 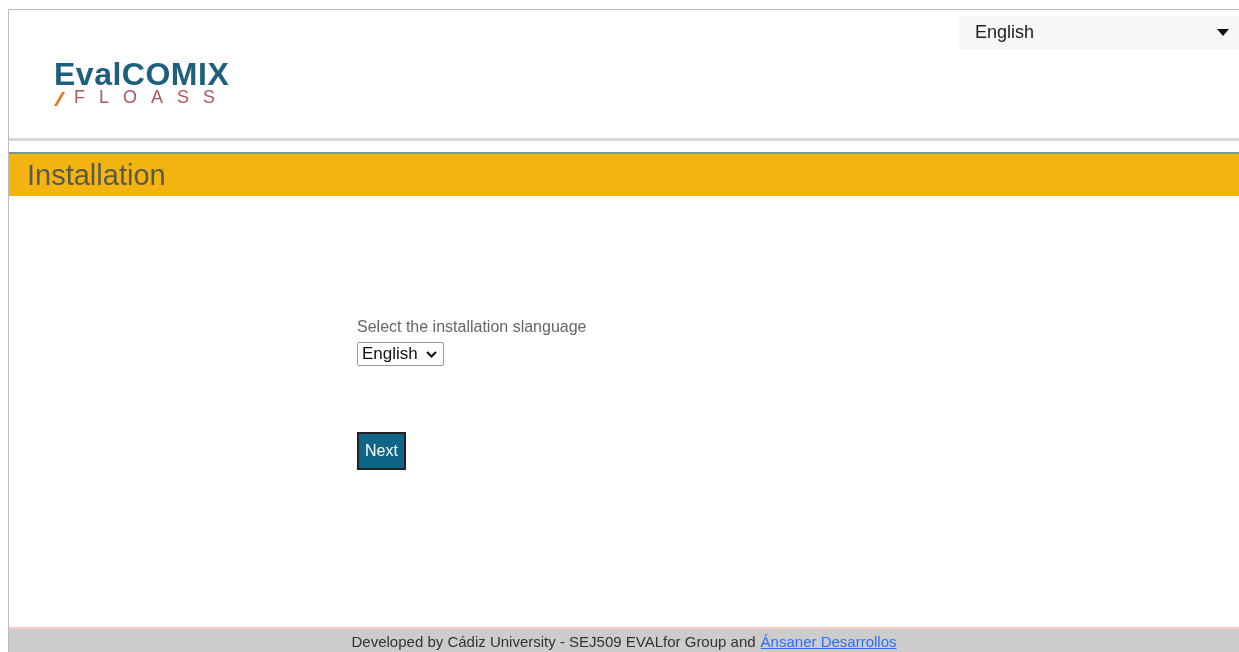 What do you see at coordinates (431, 354) in the screenshot?
I see `chevron-icon` at bounding box center [431, 354].